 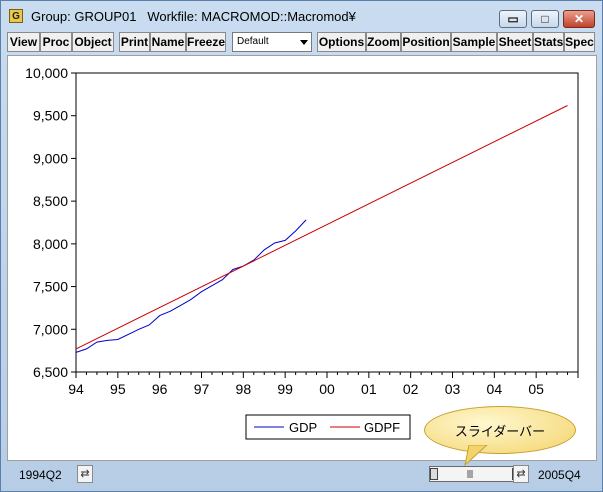 I want to click on close-icon: ✕, so click(x=579, y=19).